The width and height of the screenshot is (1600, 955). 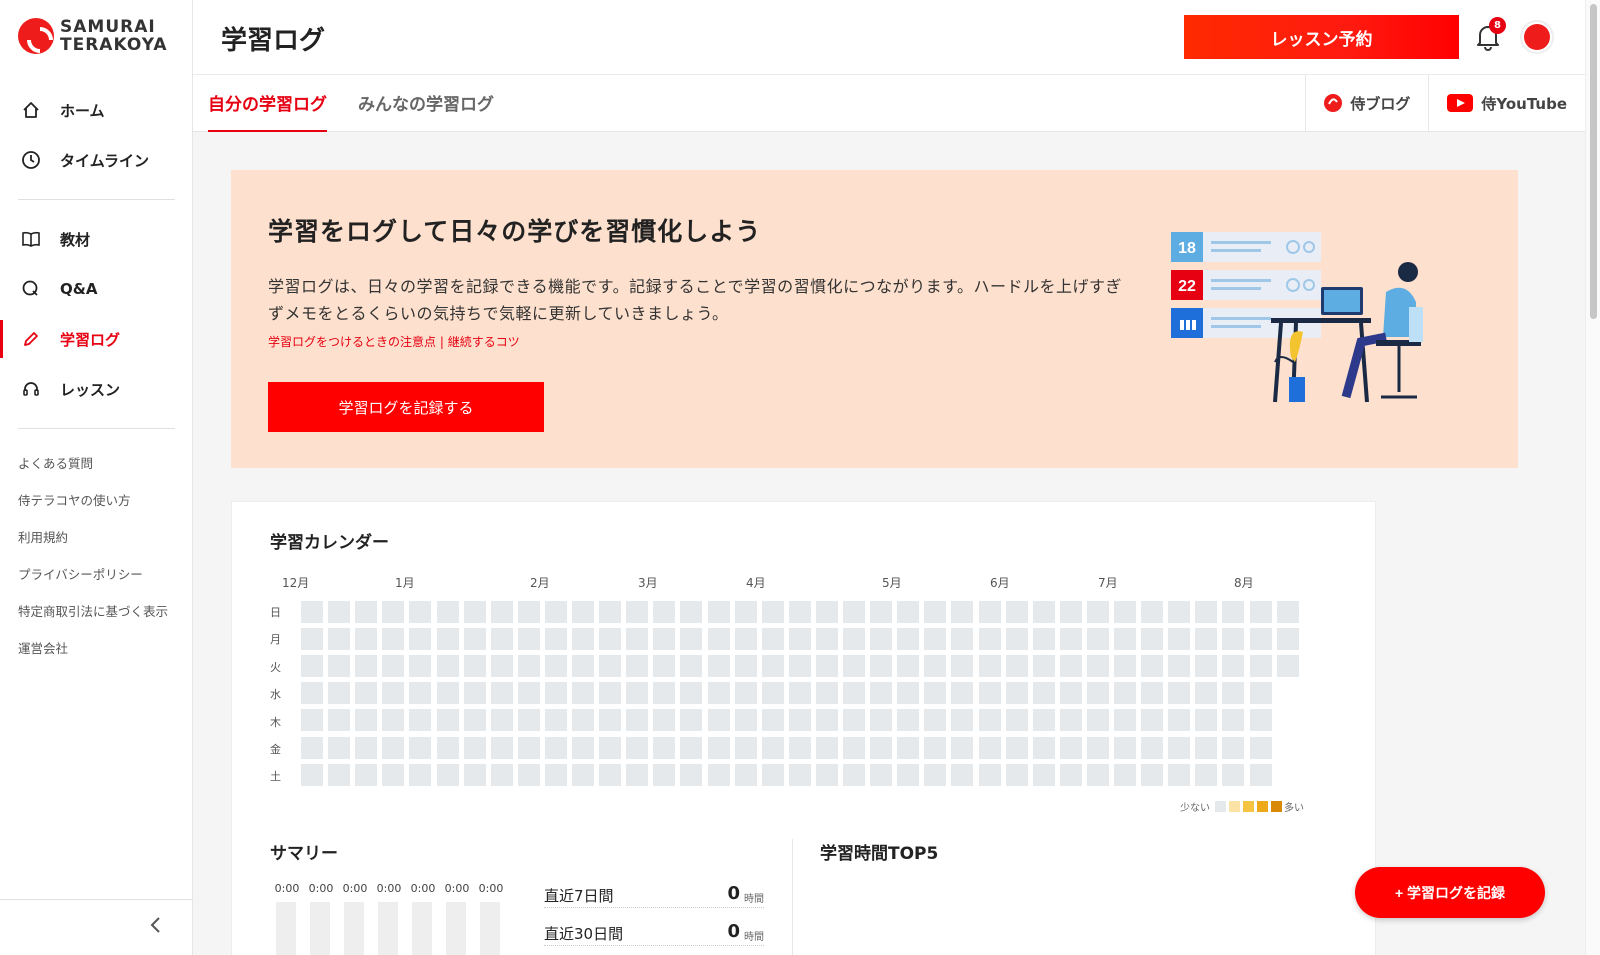 I want to click on how-to-use-link: 侍テラコヤの使い方, so click(x=98, y=501).